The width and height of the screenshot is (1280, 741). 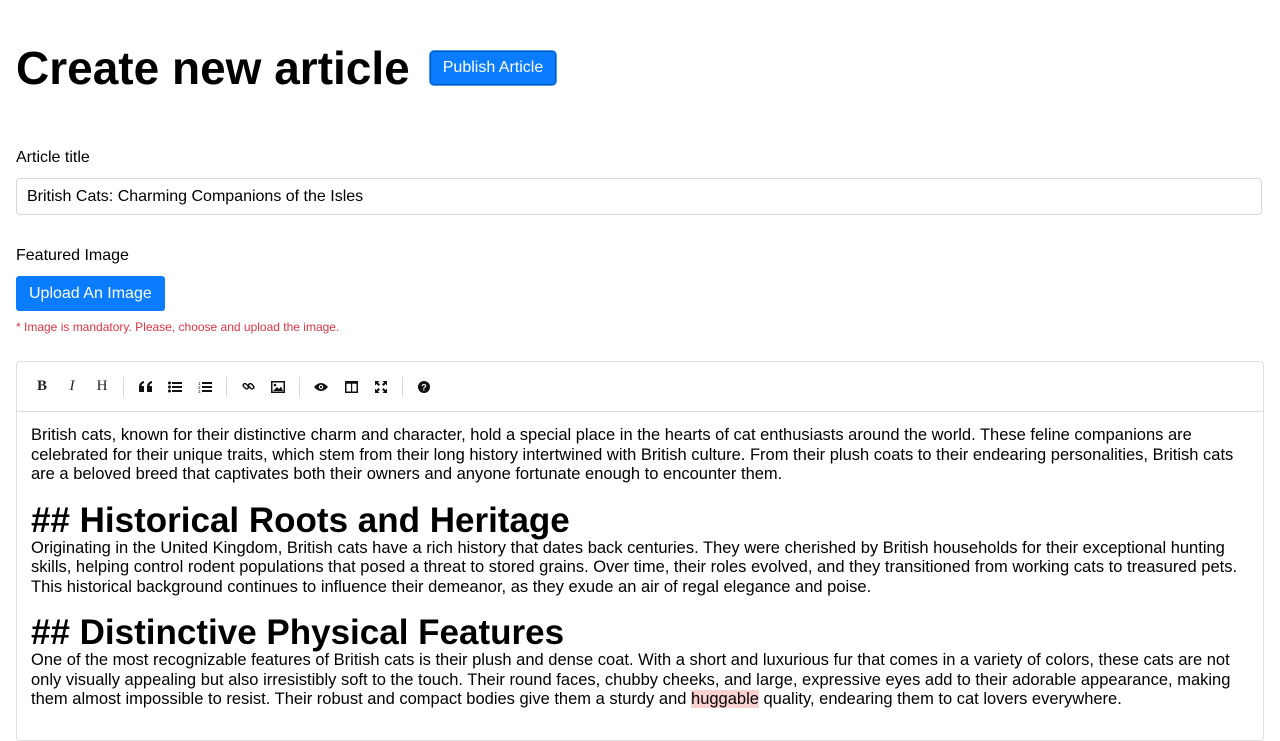 What do you see at coordinates (640, 387) in the screenshot?
I see `editor-toolbar: B I H 123 ?` at bounding box center [640, 387].